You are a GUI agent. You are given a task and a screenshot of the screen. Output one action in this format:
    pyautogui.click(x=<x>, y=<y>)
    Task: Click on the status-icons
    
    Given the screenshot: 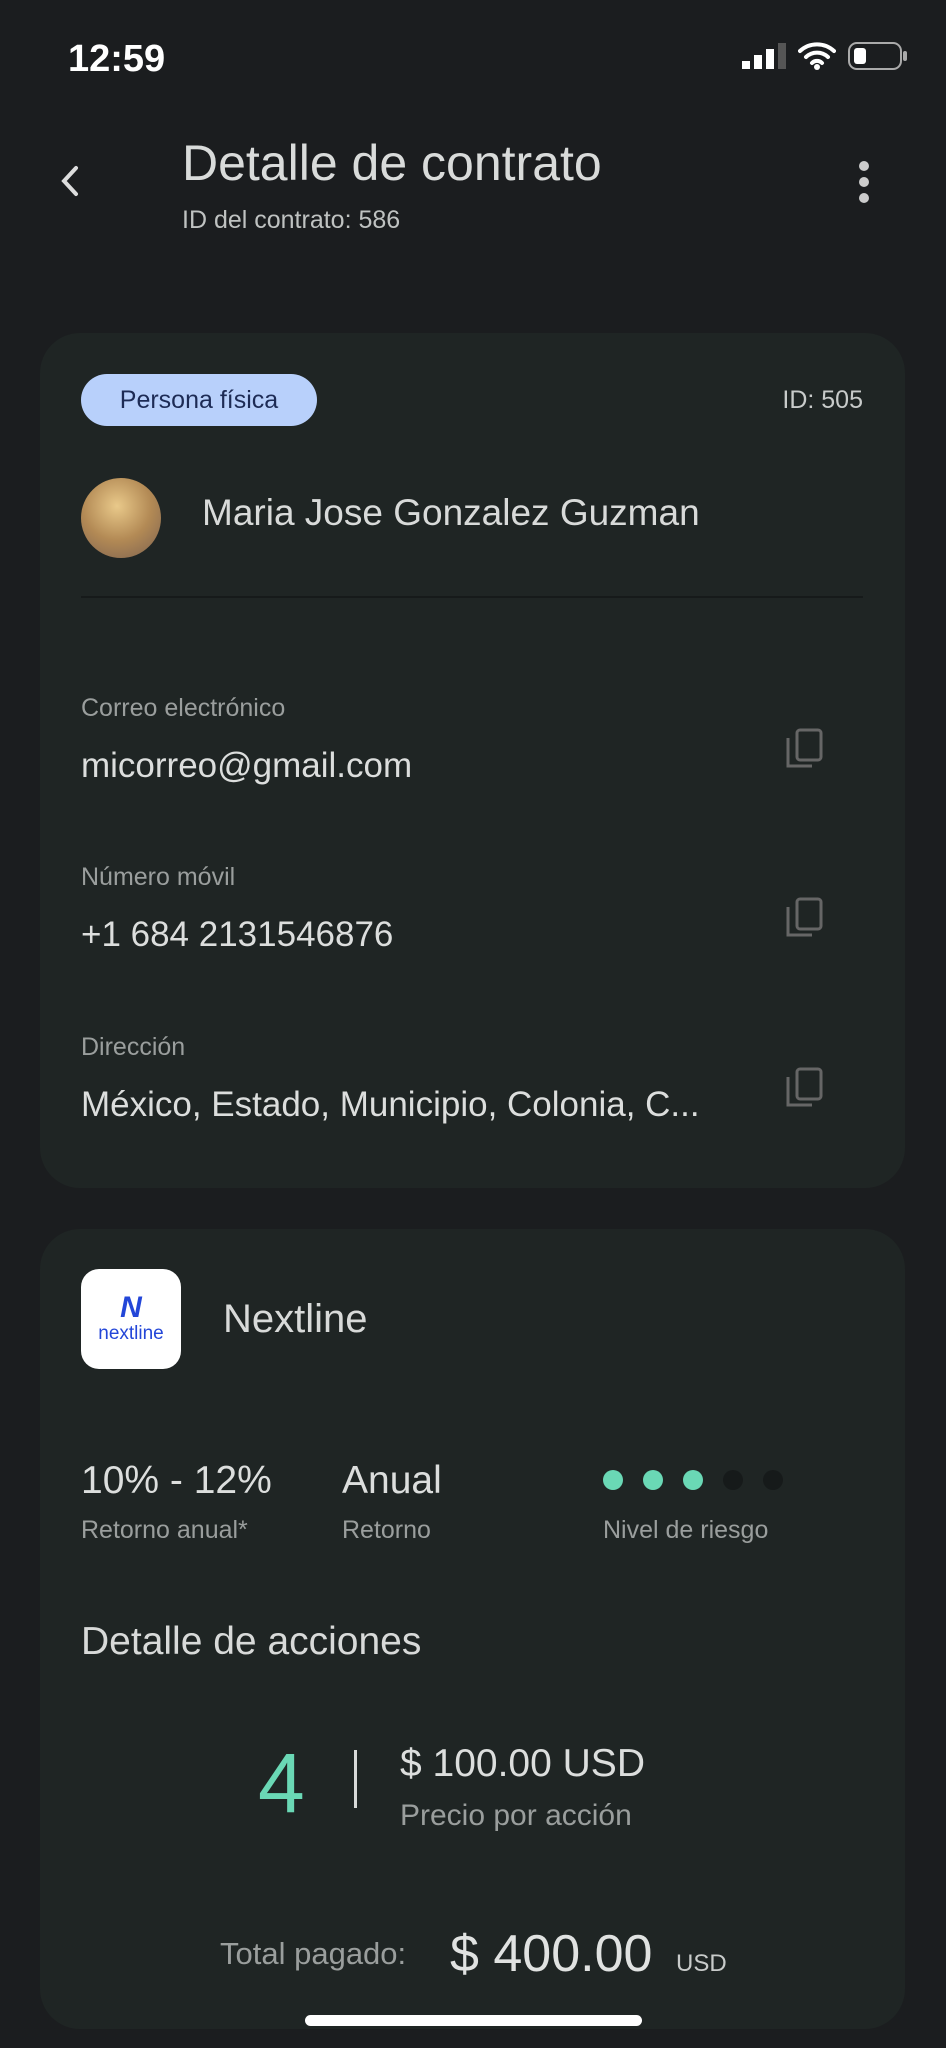 What is the action you would take?
    pyautogui.click(x=825, y=56)
    